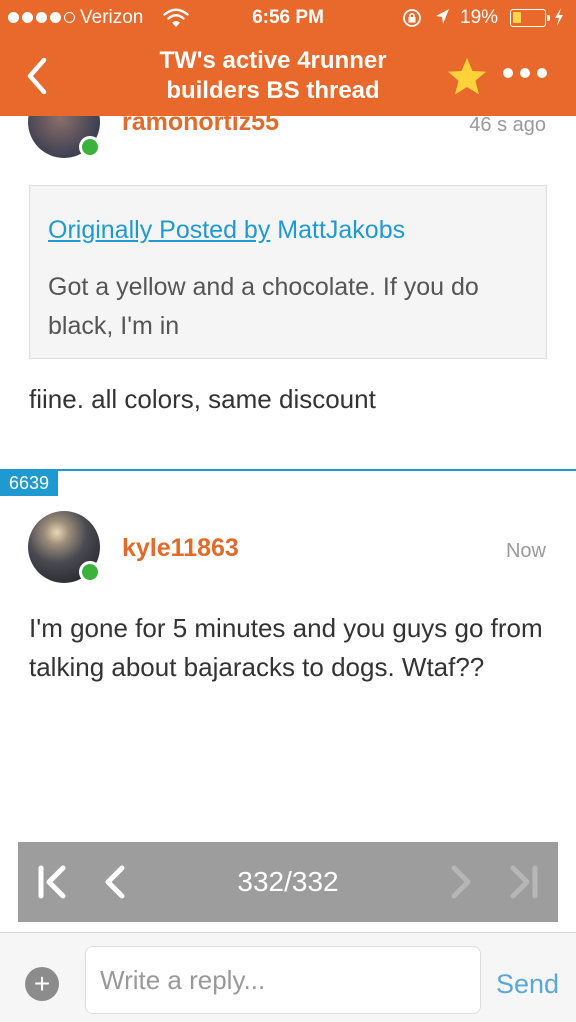 Image resolution: width=576 pixels, height=1022 pixels. What do you see at coordinates (525, 551) in the screenshot?
I see `post-timestamp: Now` at bounding box center [525, 551].